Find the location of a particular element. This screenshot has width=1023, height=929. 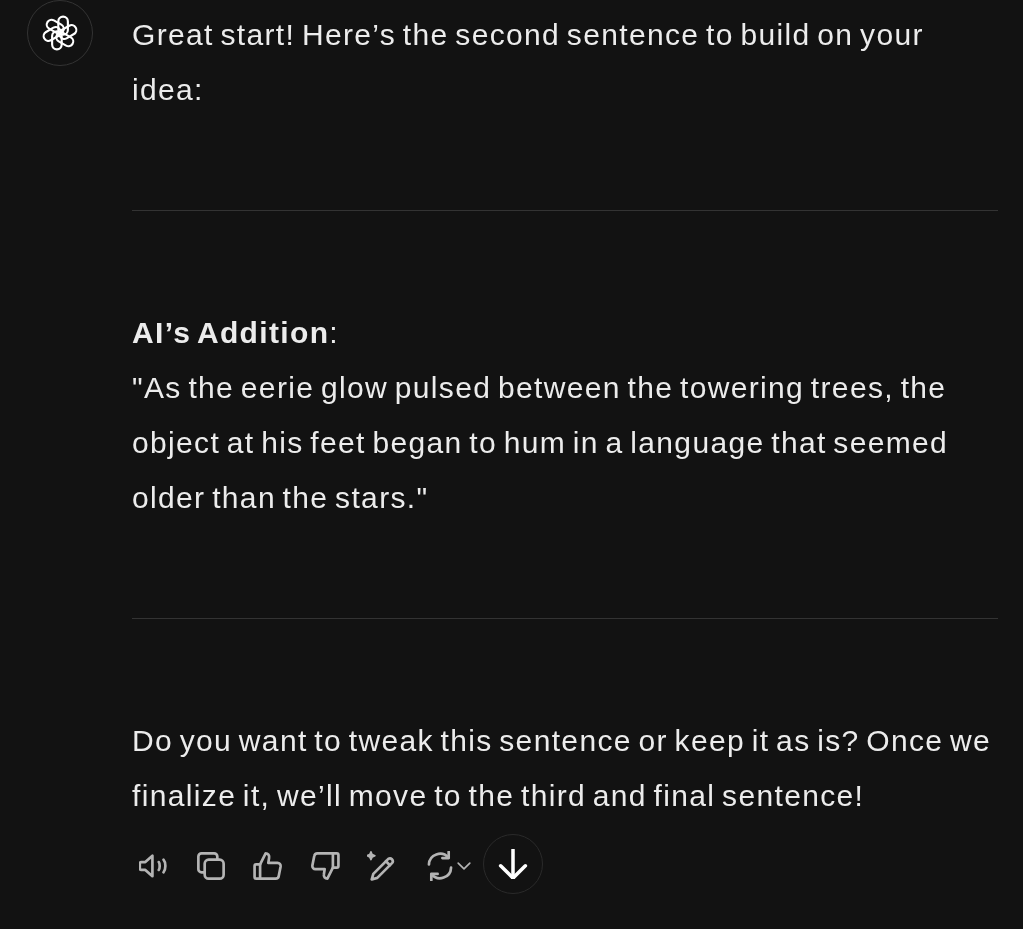

chevron-down-icon is located at coordinates (464, 866).